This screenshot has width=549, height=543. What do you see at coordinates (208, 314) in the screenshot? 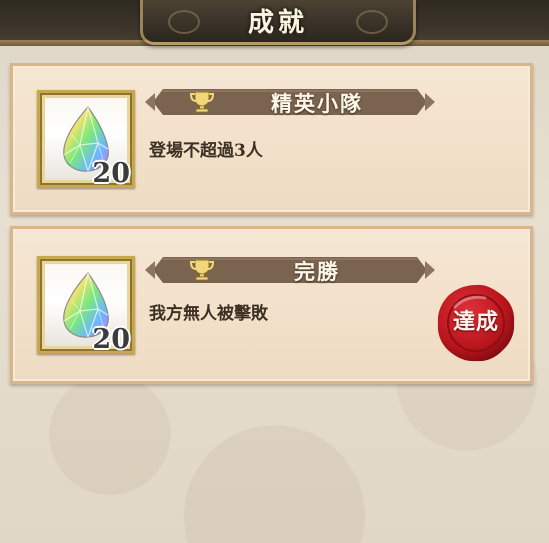
I see `achievement-description: 我方無人被擊敗` at bounding box center [208, 314].